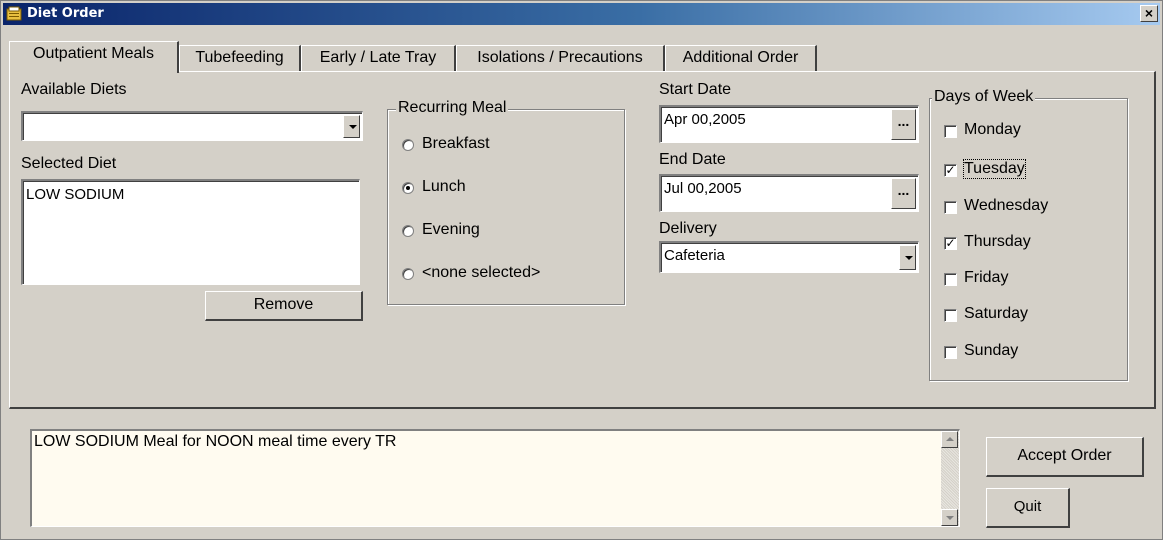 The width and height of the screenshot is (1163, 540). I want to click on accept-order-button: Accept Order, so click(1065, 457).